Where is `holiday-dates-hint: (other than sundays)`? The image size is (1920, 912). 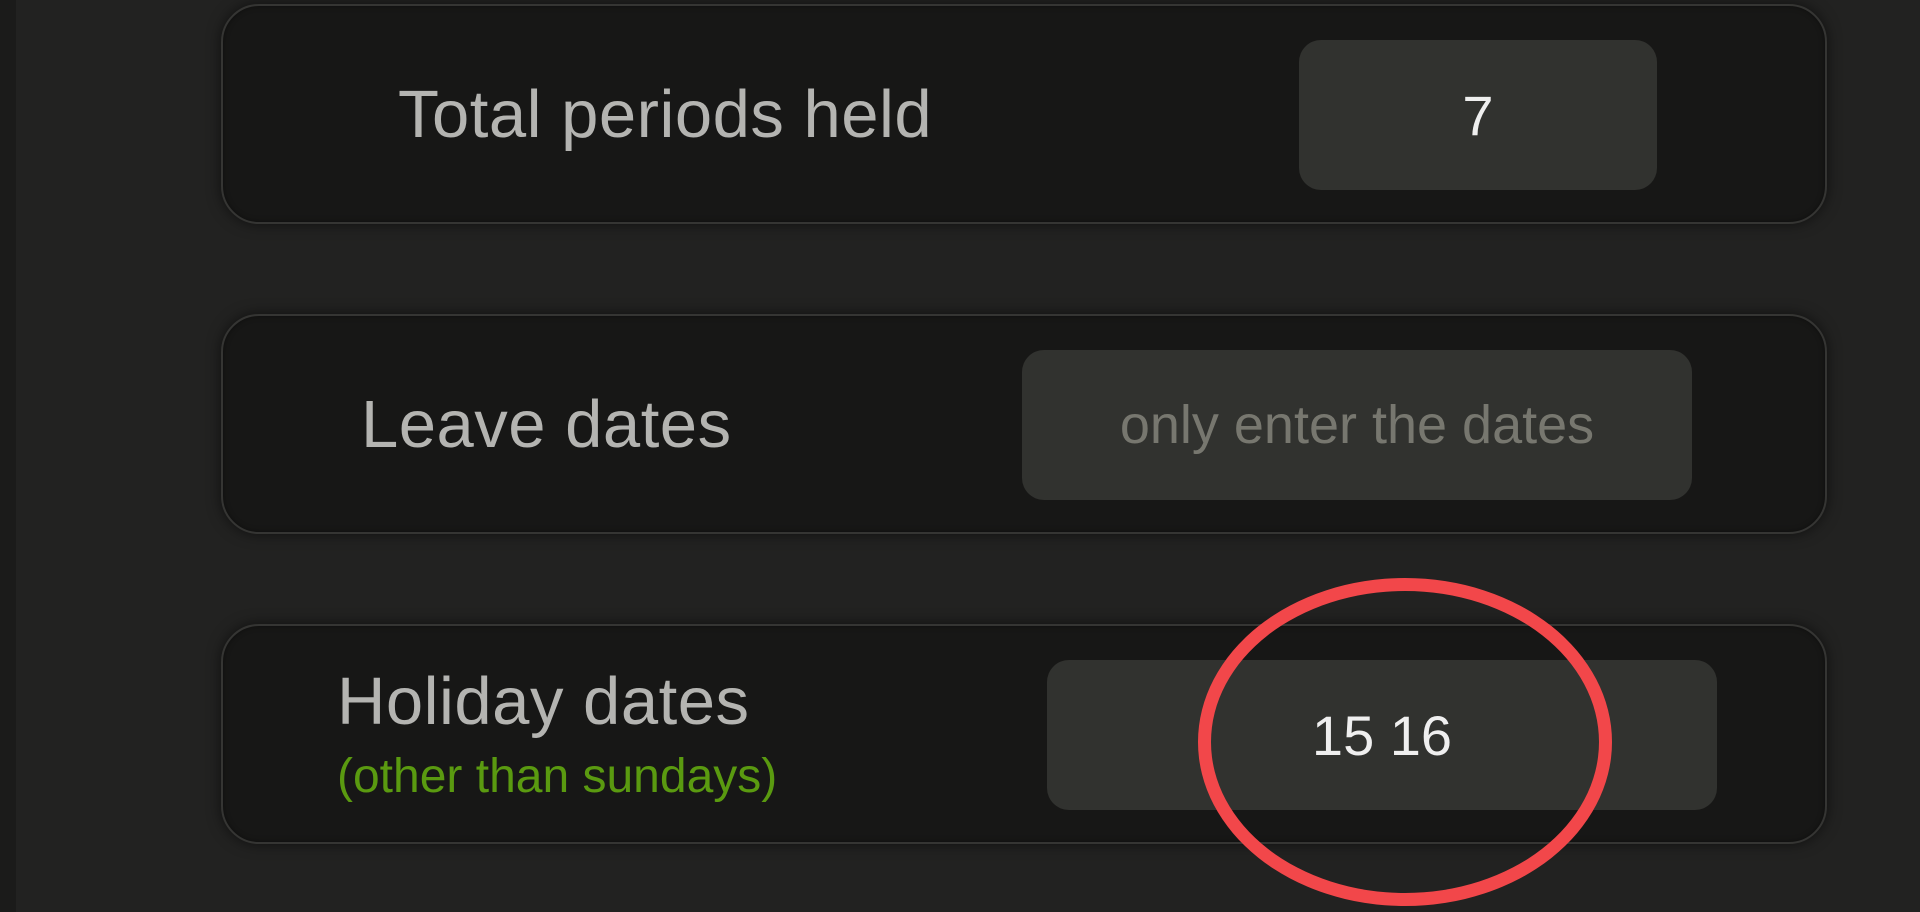
holiday-dates-hint: (other than sundays) is located at coordinates (557, 776).